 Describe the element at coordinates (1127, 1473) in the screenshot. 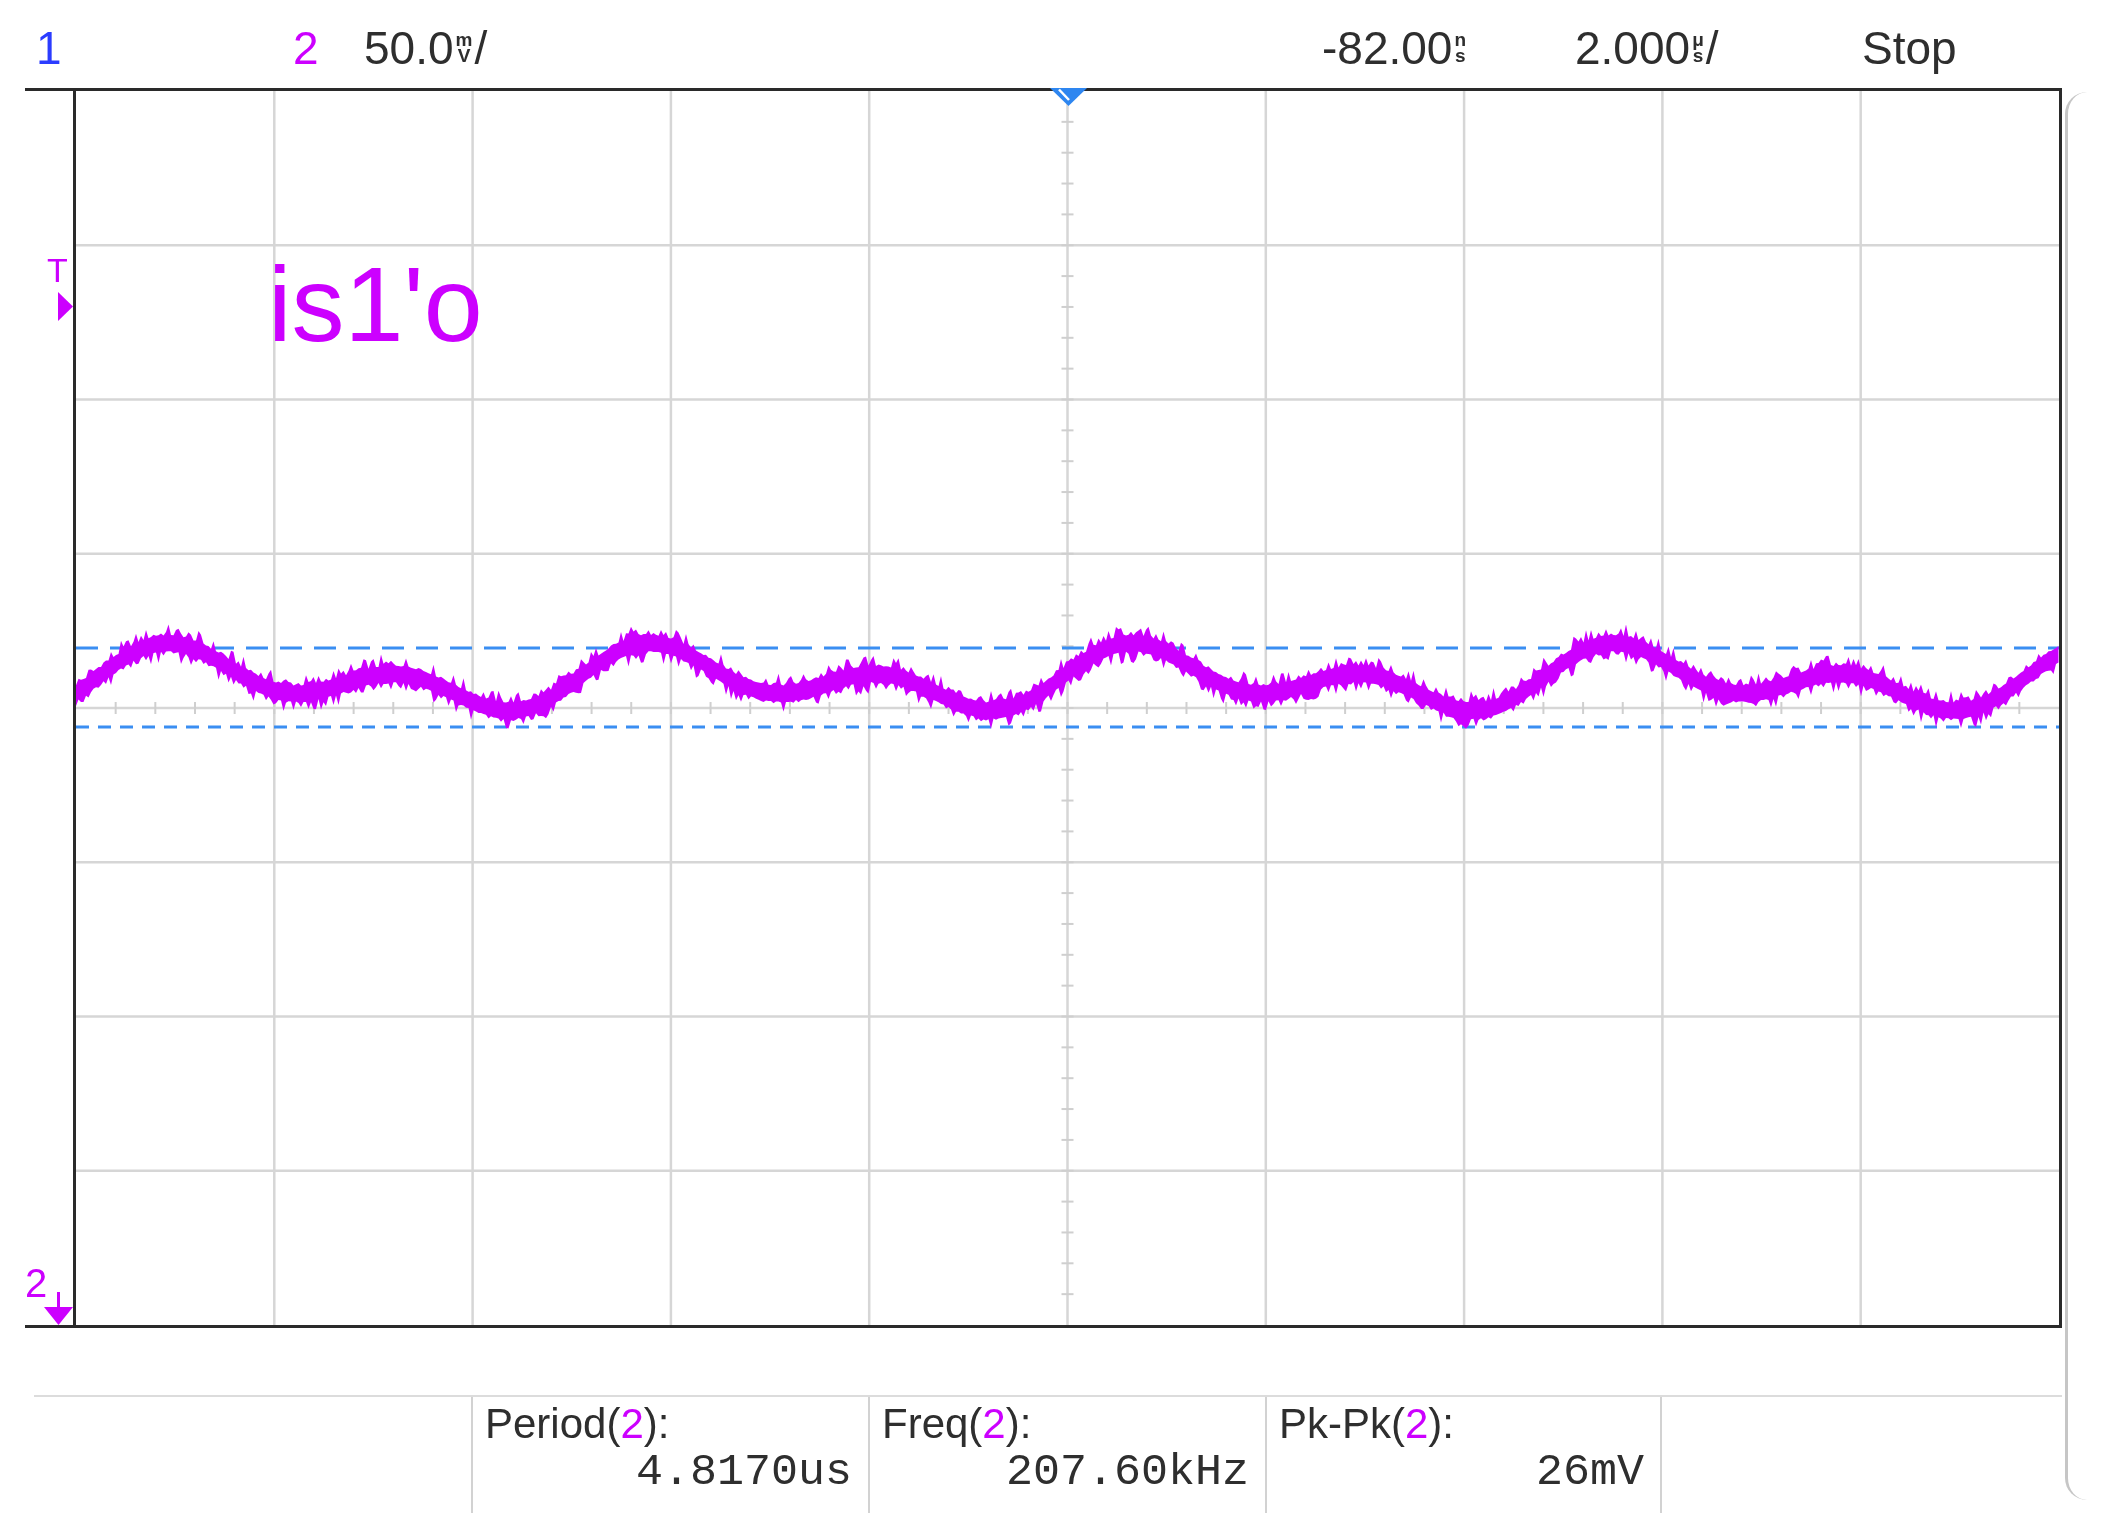

I see `measurement-value: 207.60kHz` at that location.